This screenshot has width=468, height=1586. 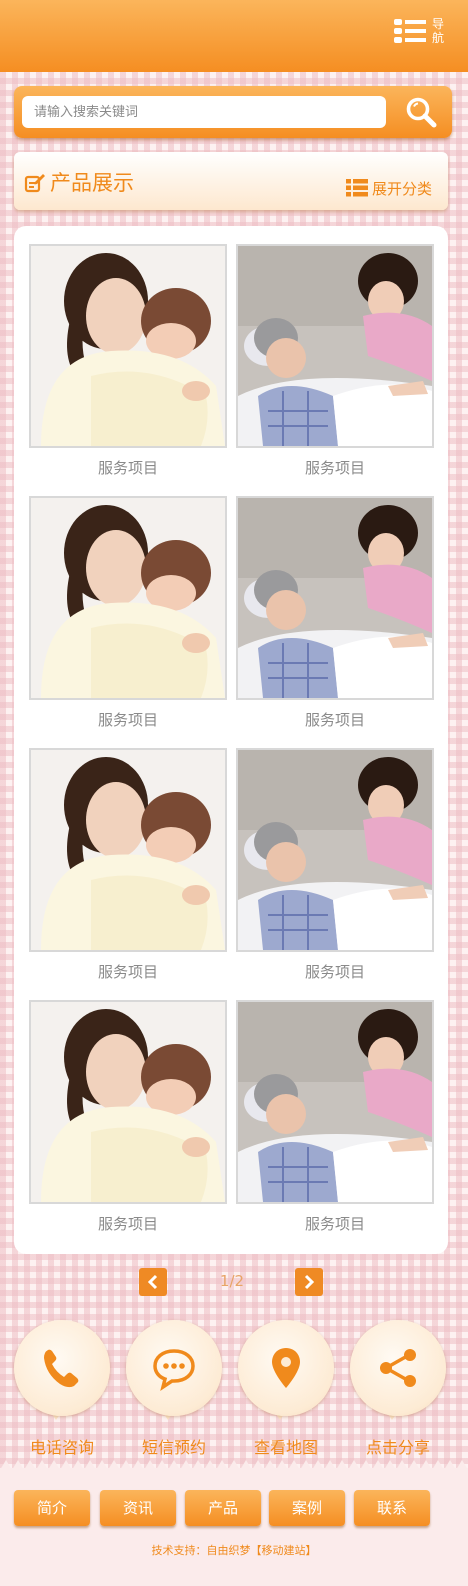 I want to click on edit-note-icon, so click(x=34, y=183).